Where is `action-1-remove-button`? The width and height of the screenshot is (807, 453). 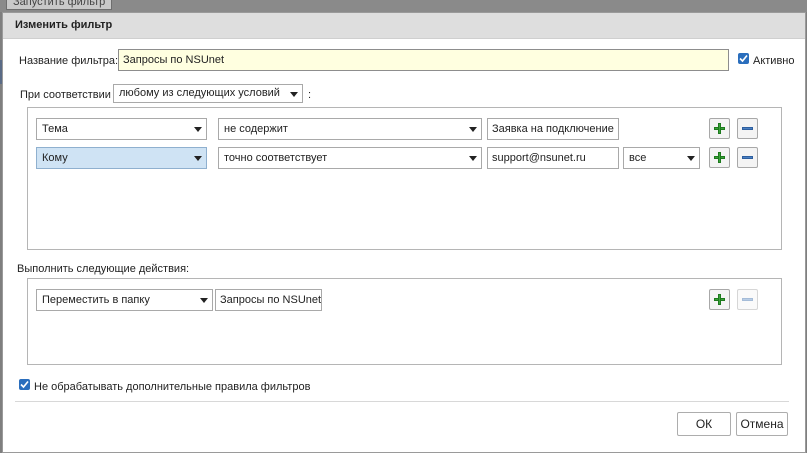 action-1-remove-button is located at coordinates (747, 299).